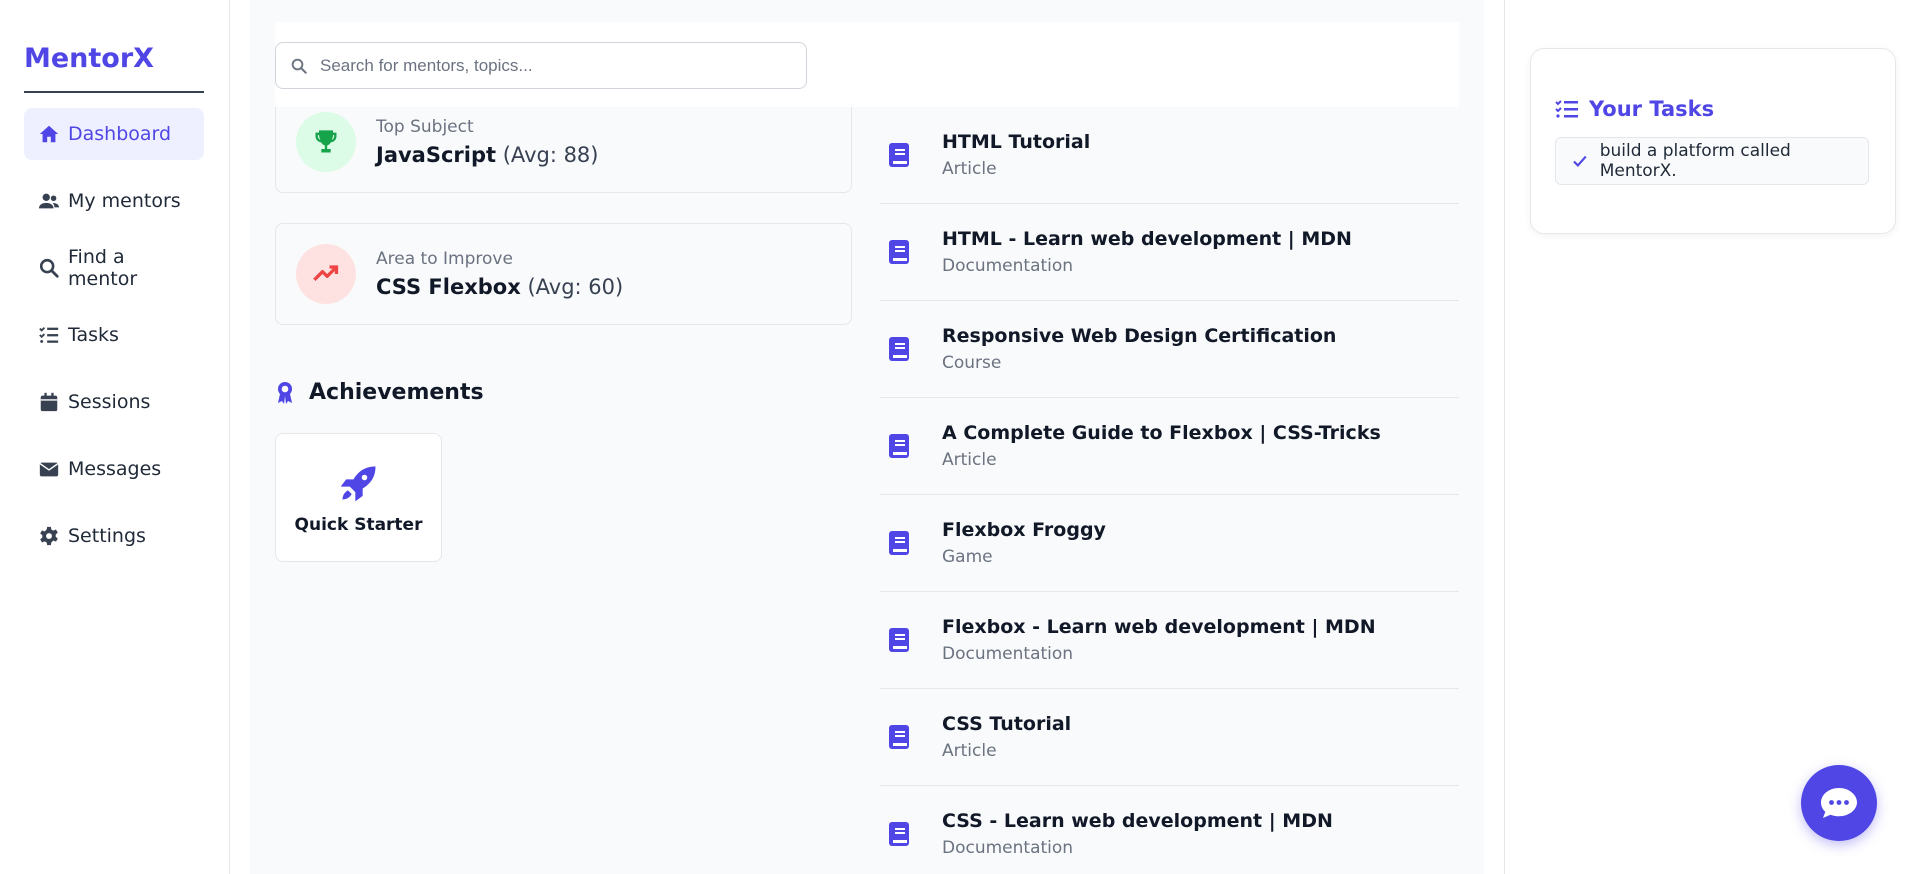 Image resolution: width=1919 pixels, height=874 pixels. What do you see at coordinates (1169, 737) in the screenshot?
I see `list-item: CSS Tutorial Article` at bounding box center [1169, 737].